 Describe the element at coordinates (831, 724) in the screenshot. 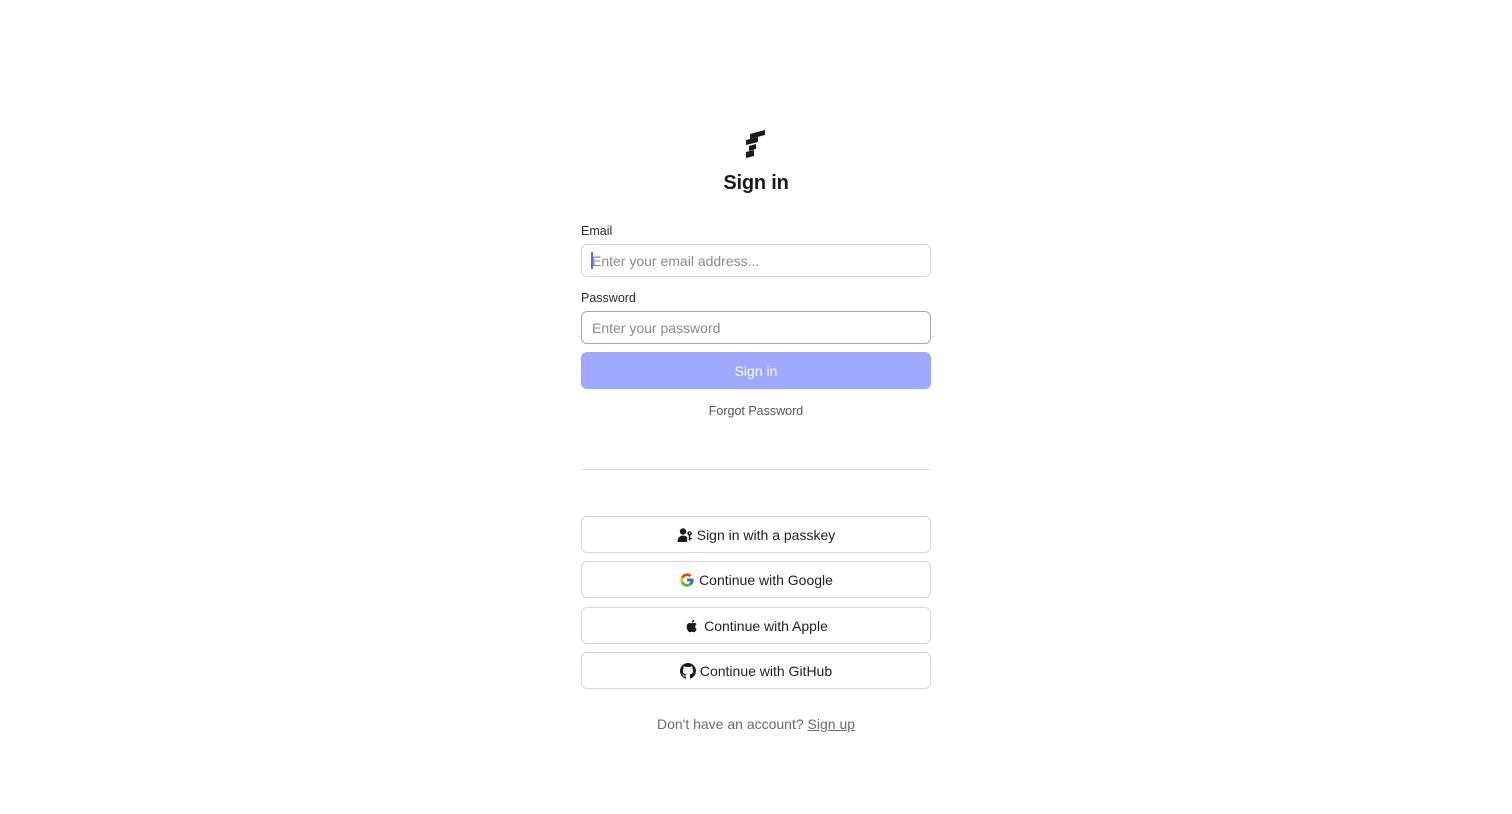

I see `signup-link: Sign up` at that location.